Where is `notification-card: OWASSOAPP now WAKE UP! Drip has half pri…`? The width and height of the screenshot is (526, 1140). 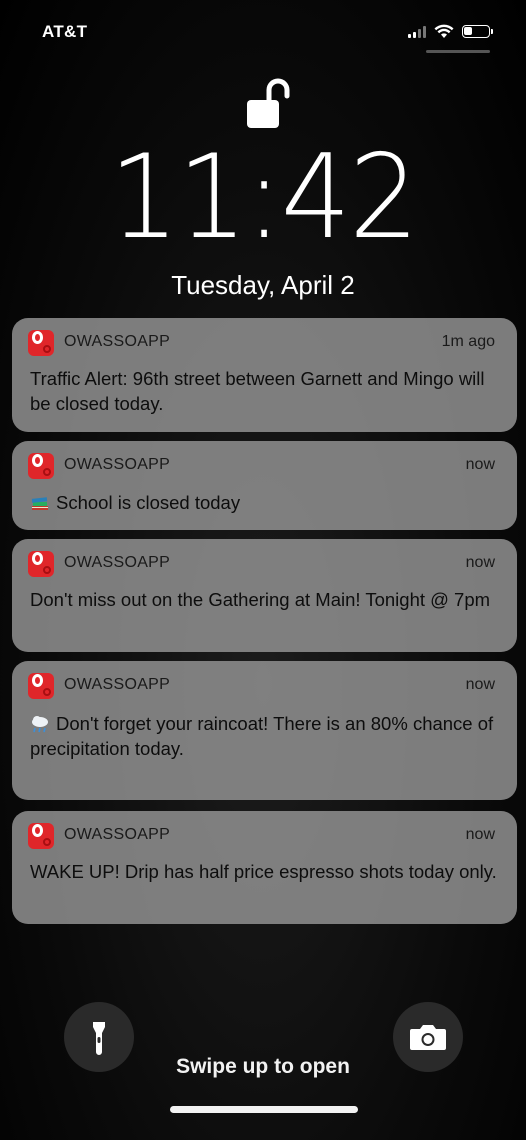 notification-card: OWASSOAPP now WAKE UP! Drip has half pri… is located at coordinates (264, 867).